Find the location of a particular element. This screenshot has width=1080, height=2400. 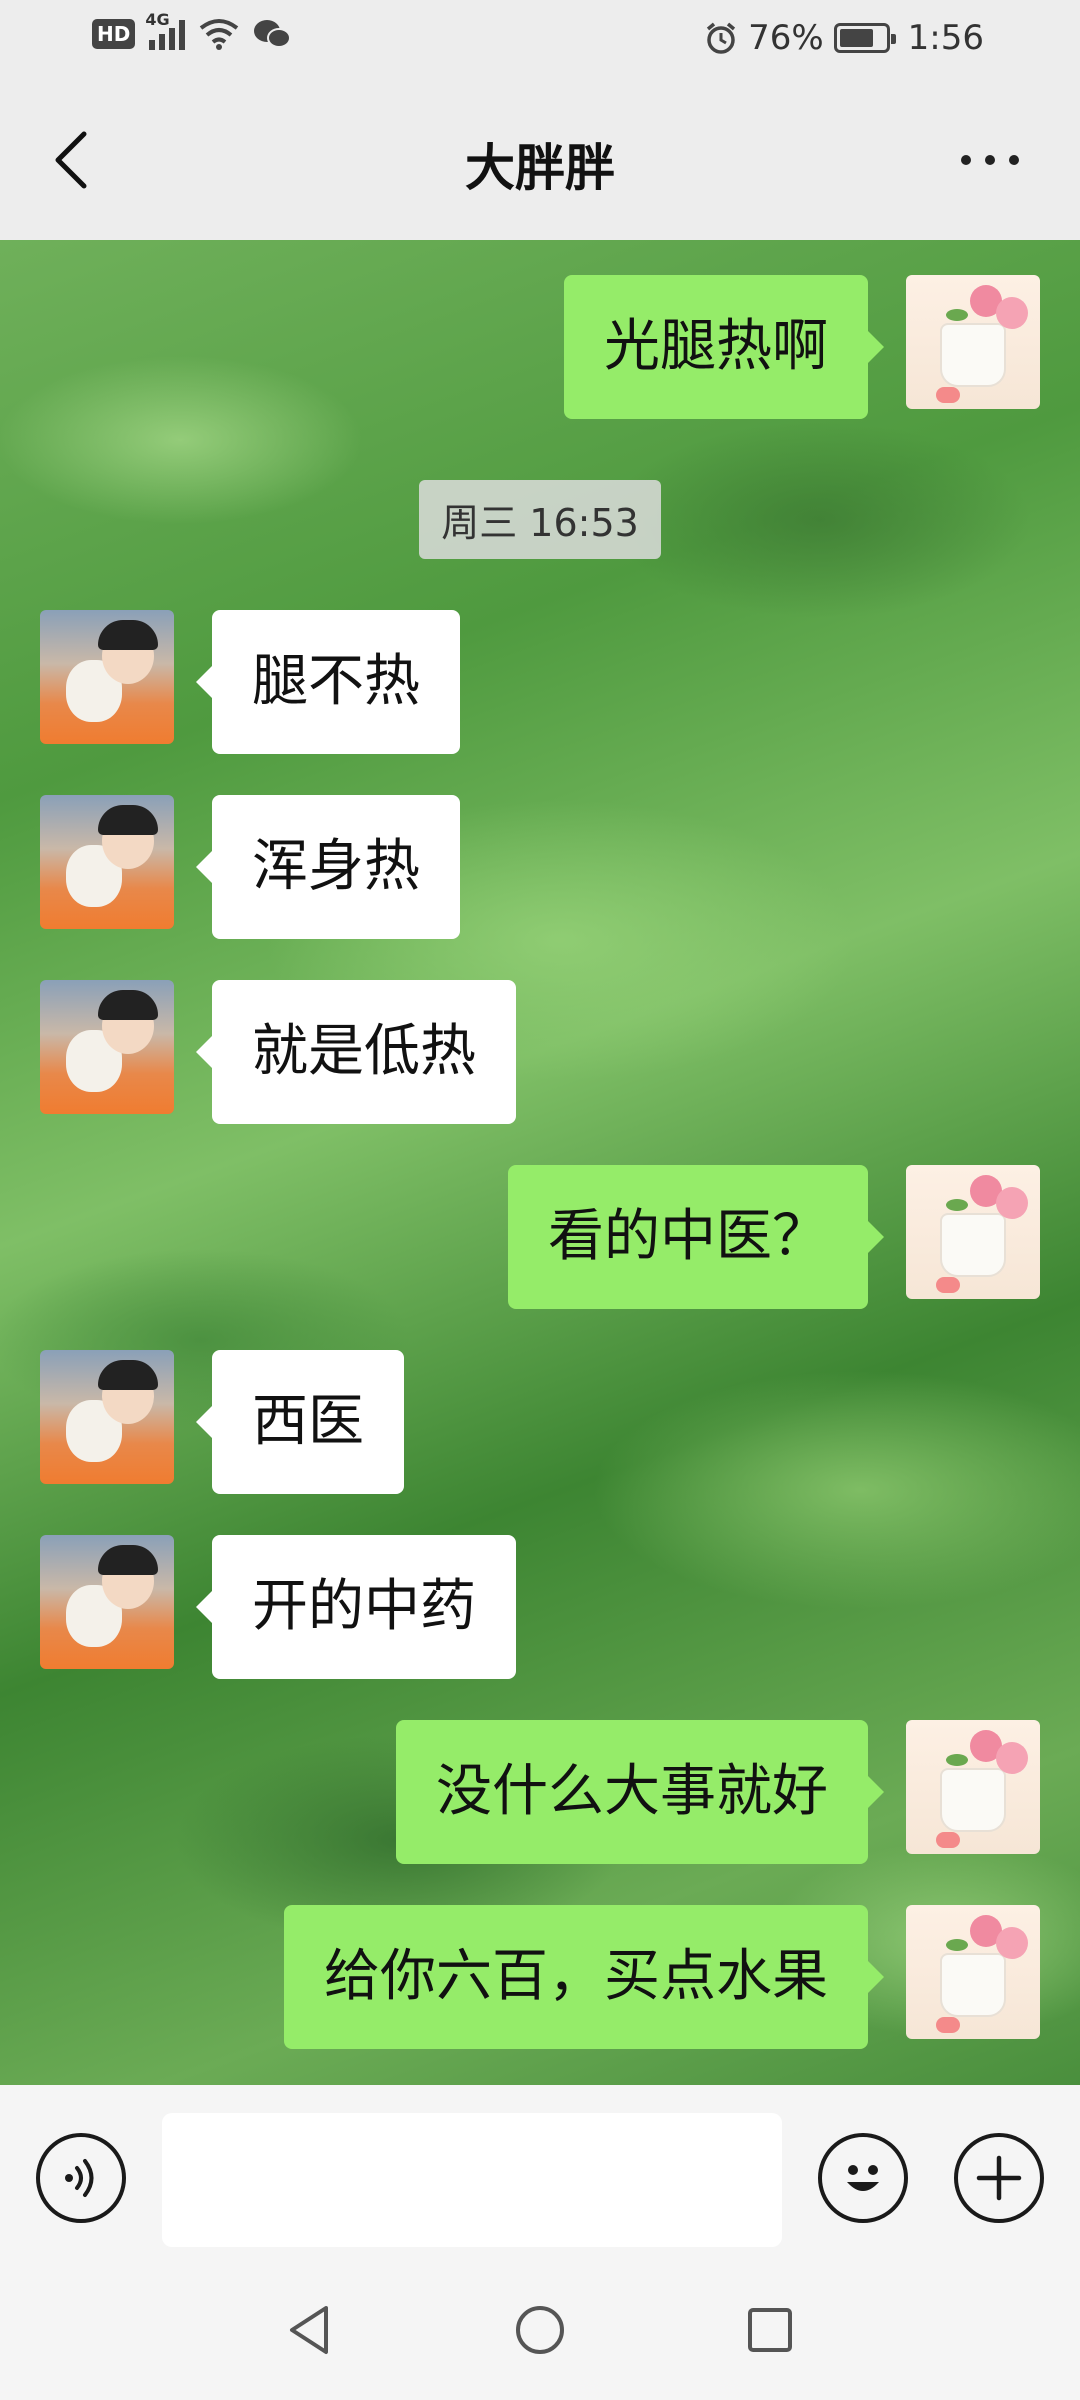

status-bar: HD 4G 76% 1:56 is located at coordinates (540, 40).